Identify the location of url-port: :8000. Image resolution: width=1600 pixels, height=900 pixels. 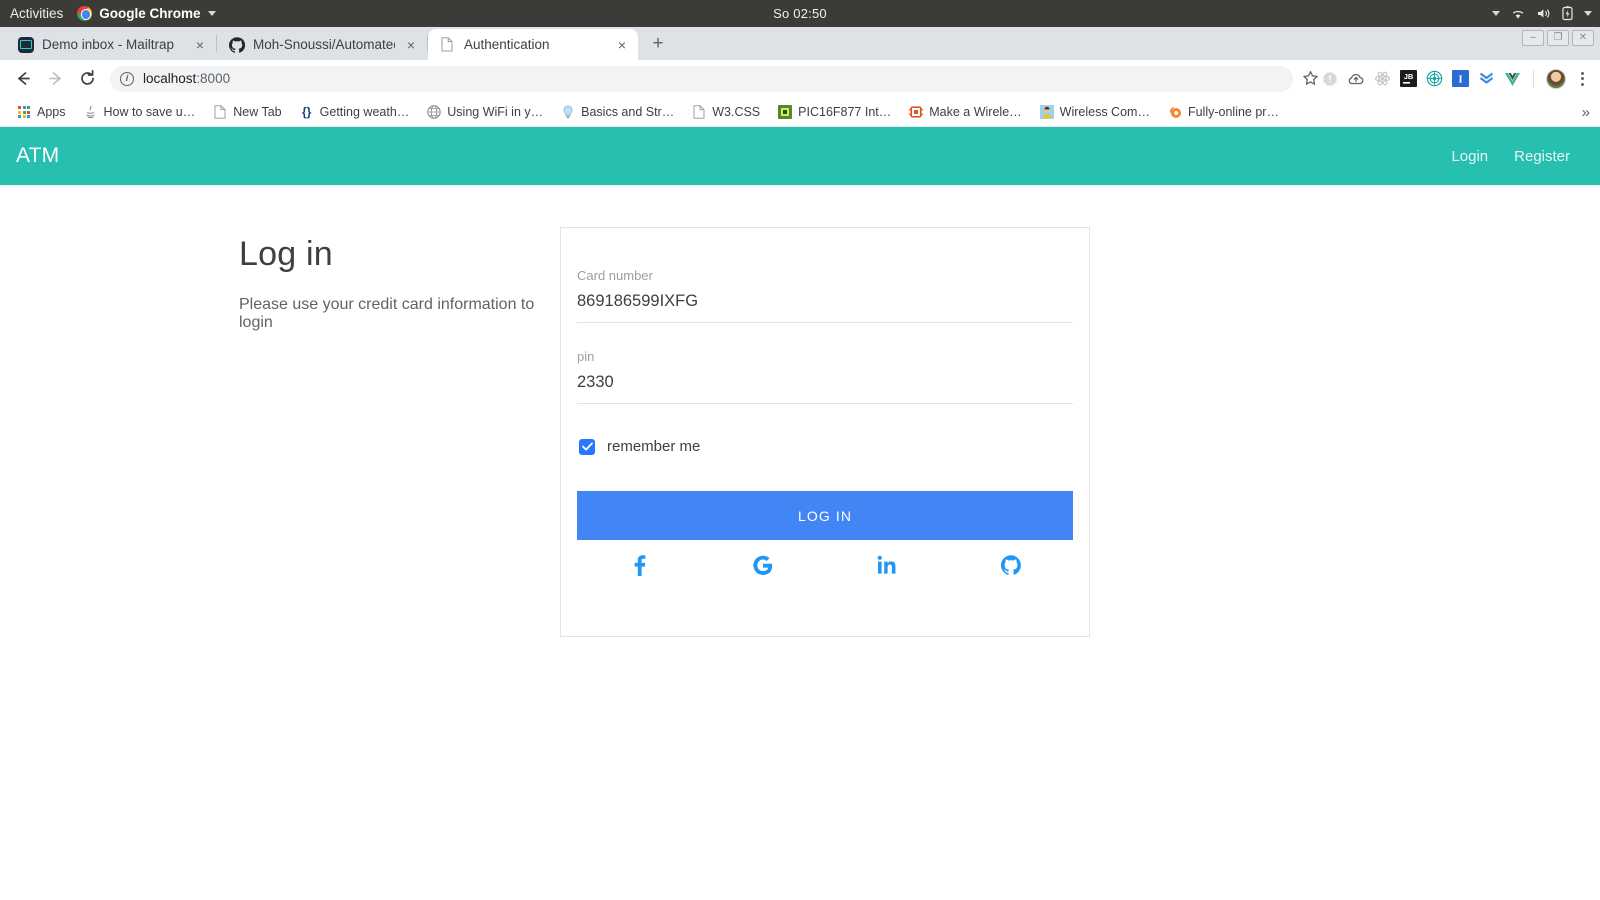
(213, 78).